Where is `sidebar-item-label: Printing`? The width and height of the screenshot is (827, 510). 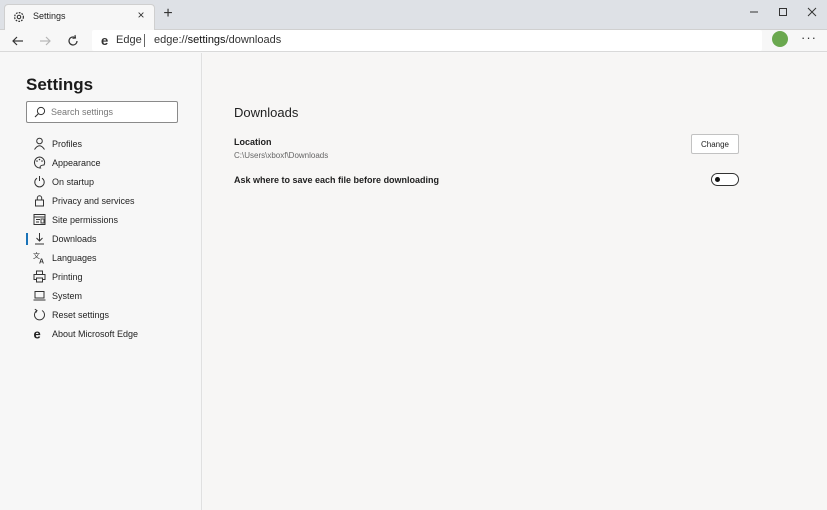
sidebar-item-label: Printing is located at coordinates (67, 277).